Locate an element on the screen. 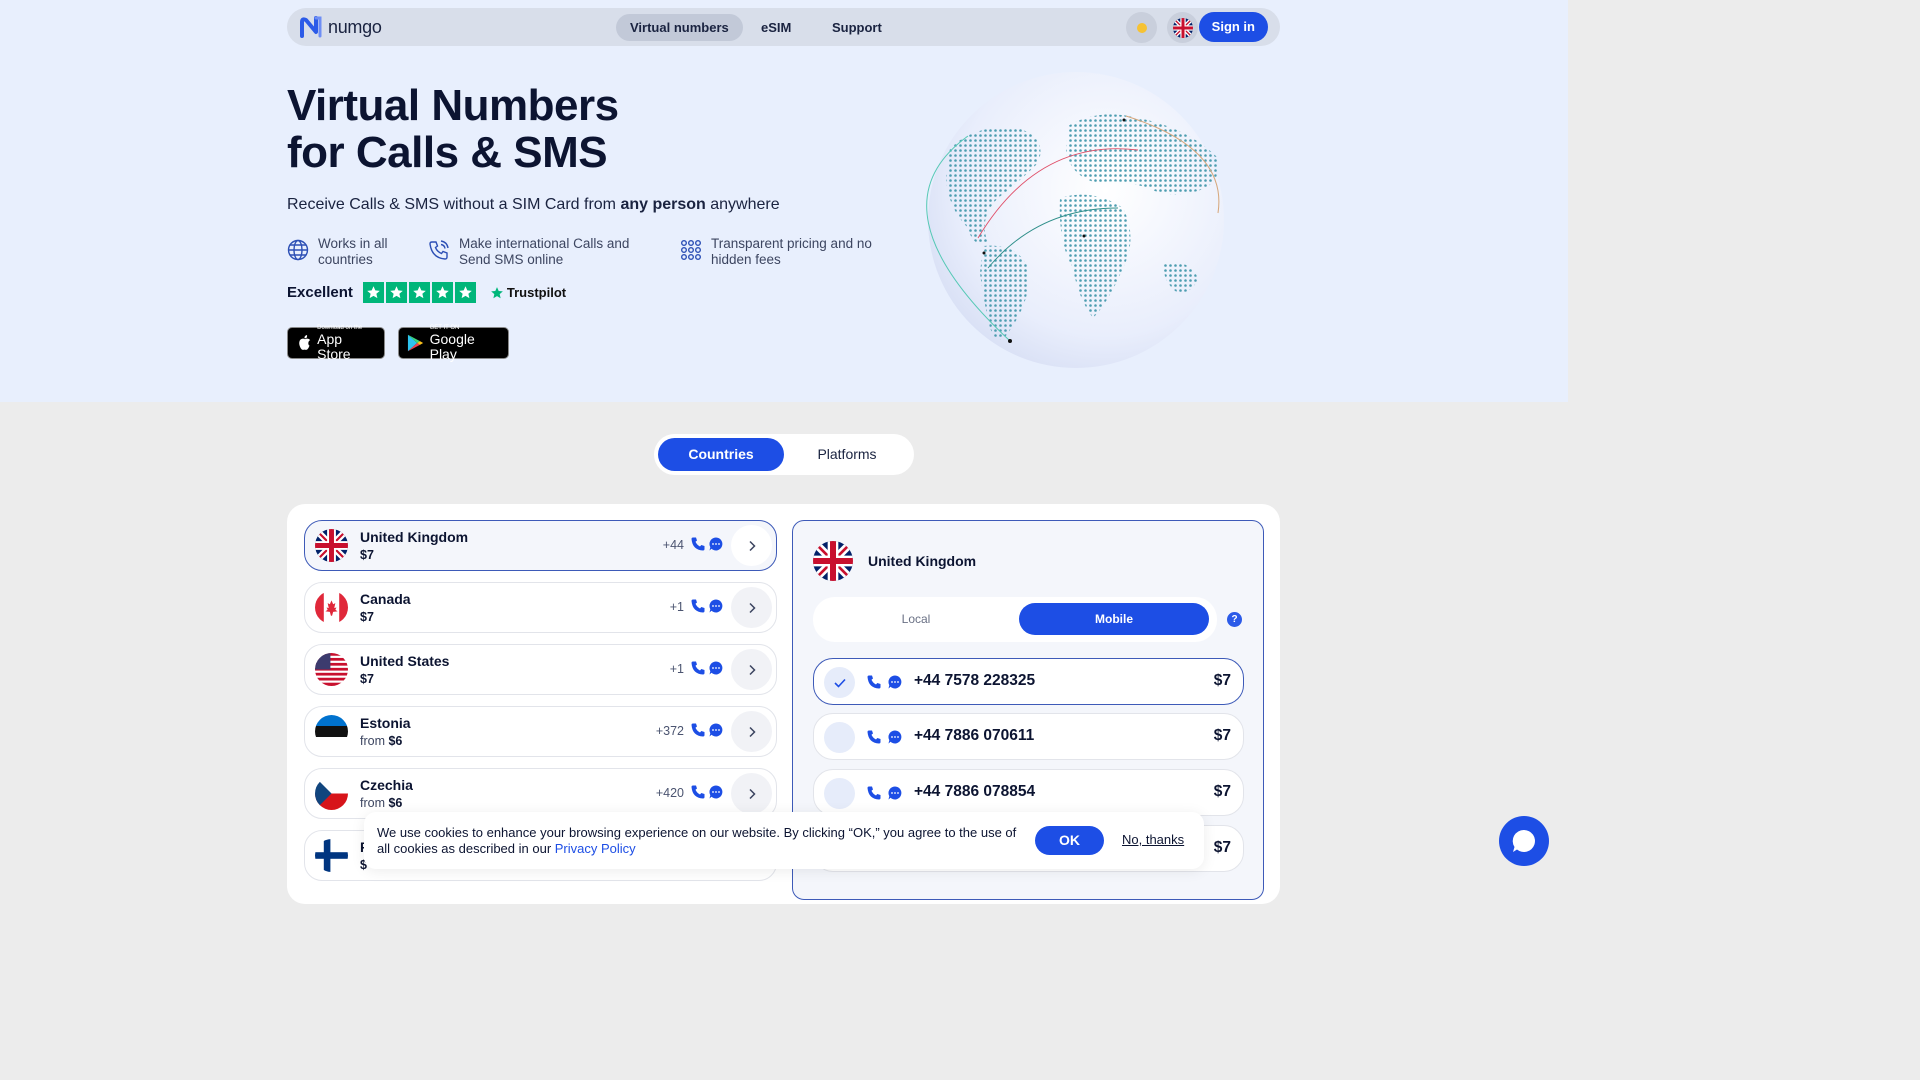  rating-label: Excellent is located at coordinates (320, 292).